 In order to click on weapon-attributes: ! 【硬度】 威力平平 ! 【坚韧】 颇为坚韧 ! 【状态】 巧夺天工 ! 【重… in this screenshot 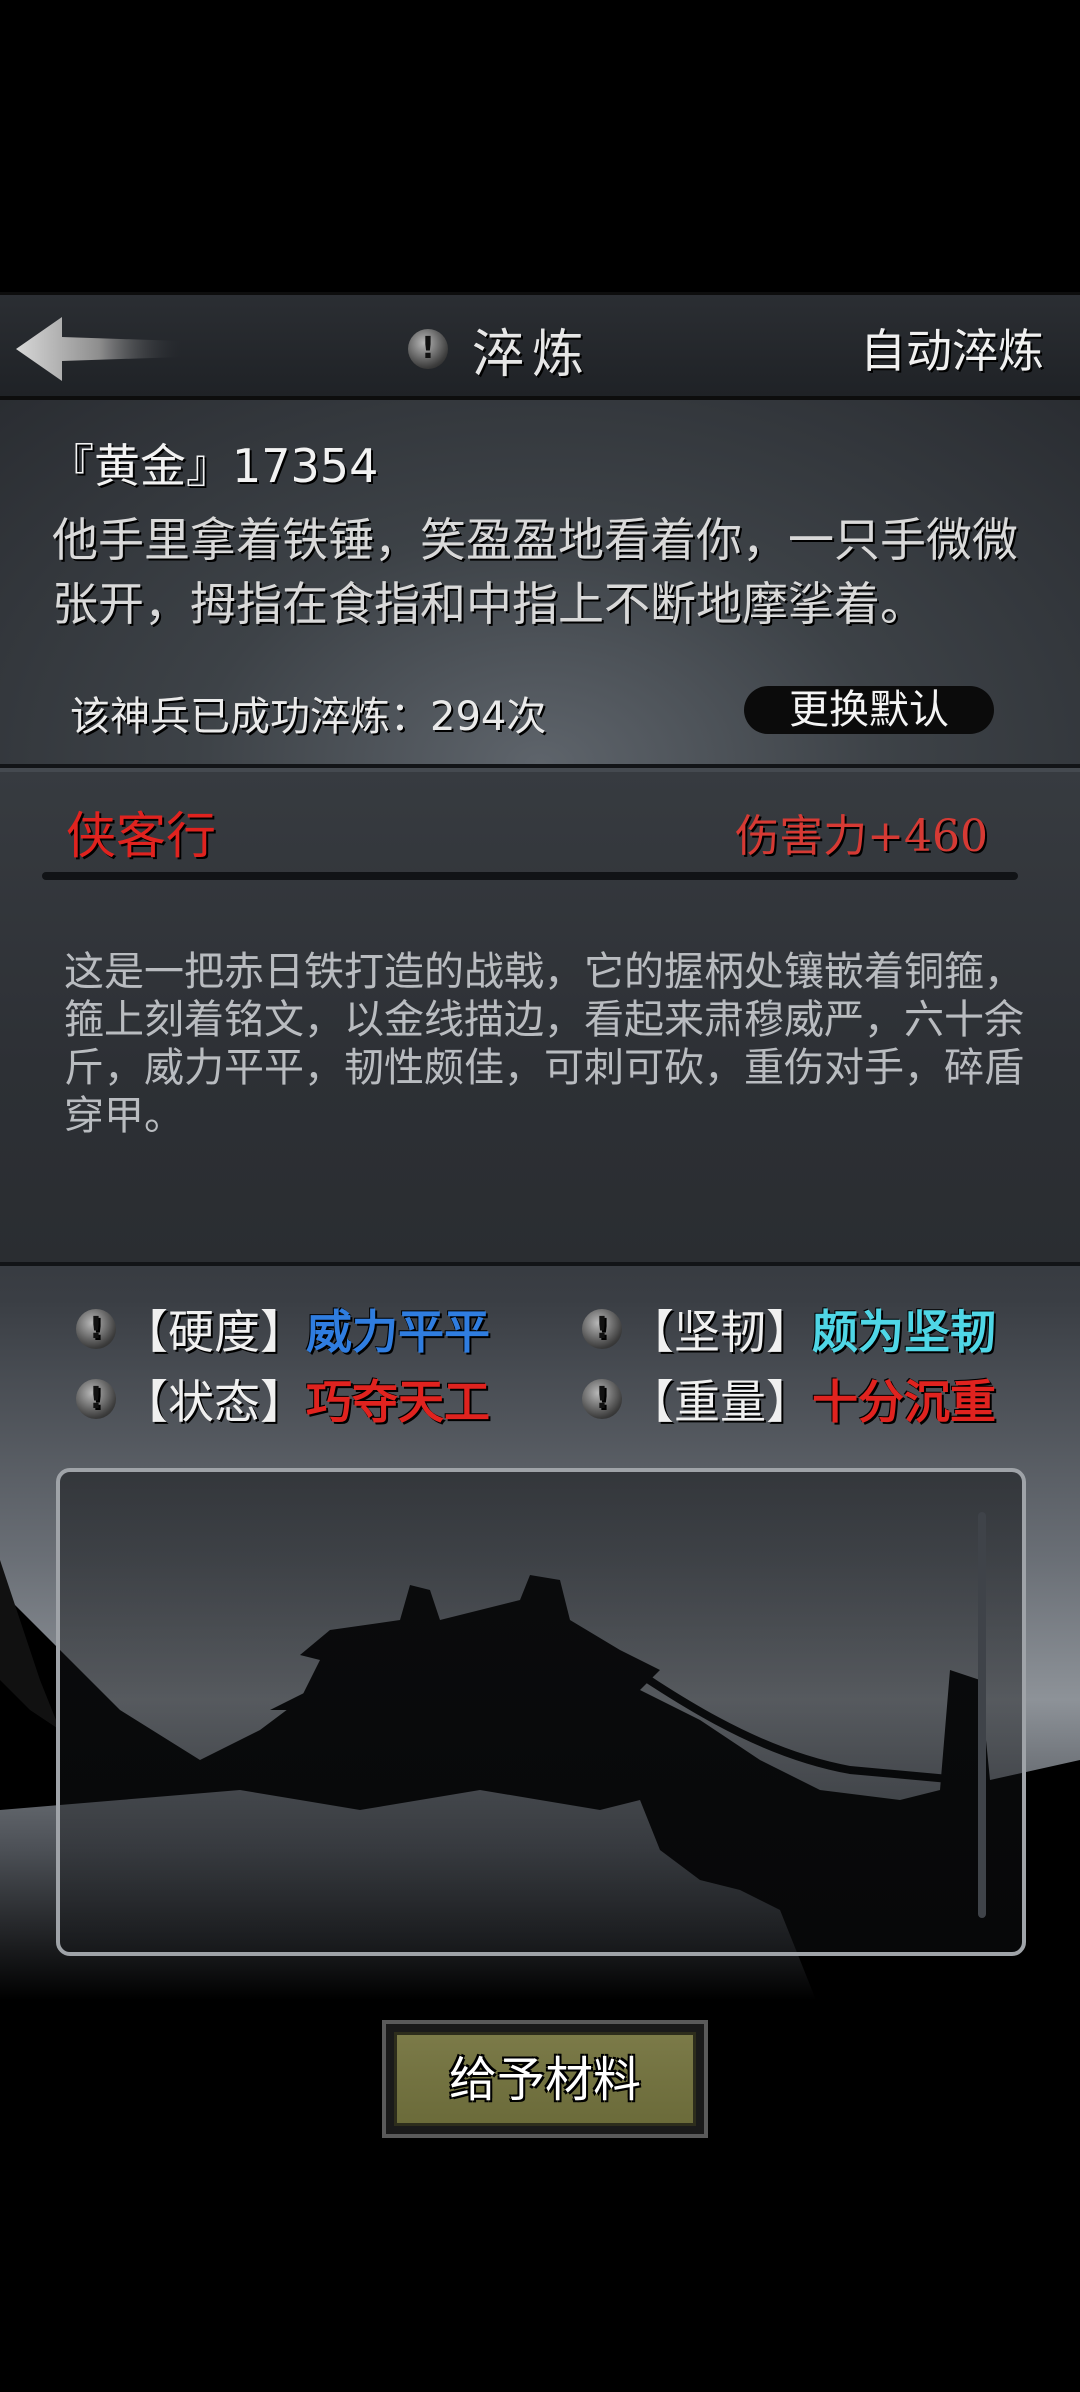, I will do `click(540, 1370)`.